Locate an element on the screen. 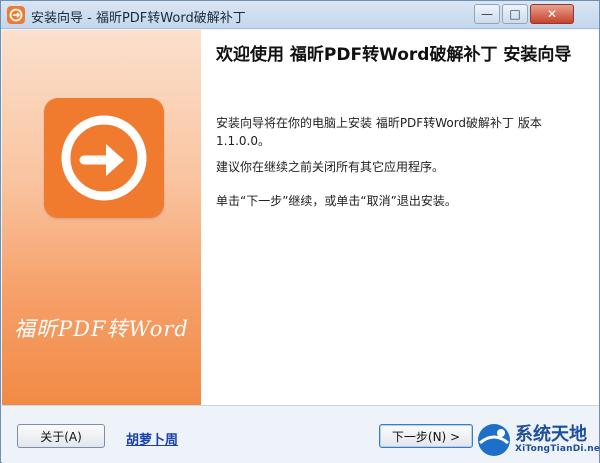 The height and width of the screenshot is (463, 600). minimize-icon: — is located at coordinates (487, 14).